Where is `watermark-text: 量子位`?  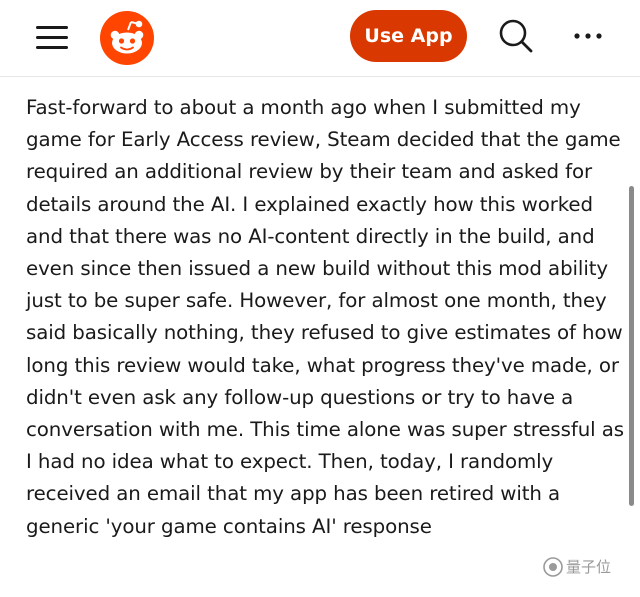 watermark-text: 量子位 is located at coordinates (589, 567).